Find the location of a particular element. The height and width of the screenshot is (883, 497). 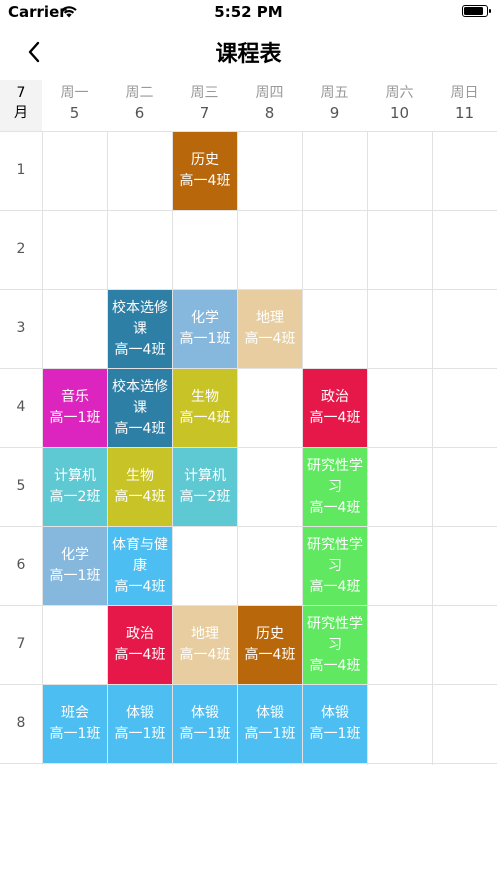

course-name: 体育与健 is located at coordinates (140, 544).